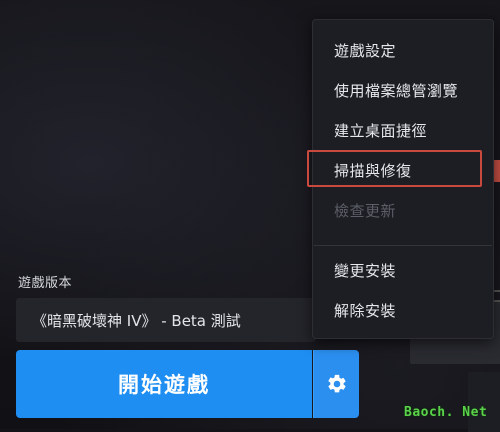 The width and height of the screenshot is (500, 432). Describe the element at coordinates (365, 310) in the screenshot. I see `menu-item-uninstall: 解除安裝` at that location.